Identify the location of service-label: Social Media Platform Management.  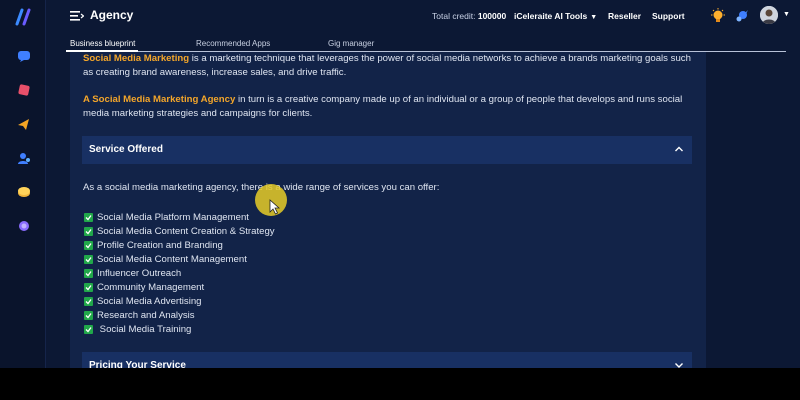
(173, 217).